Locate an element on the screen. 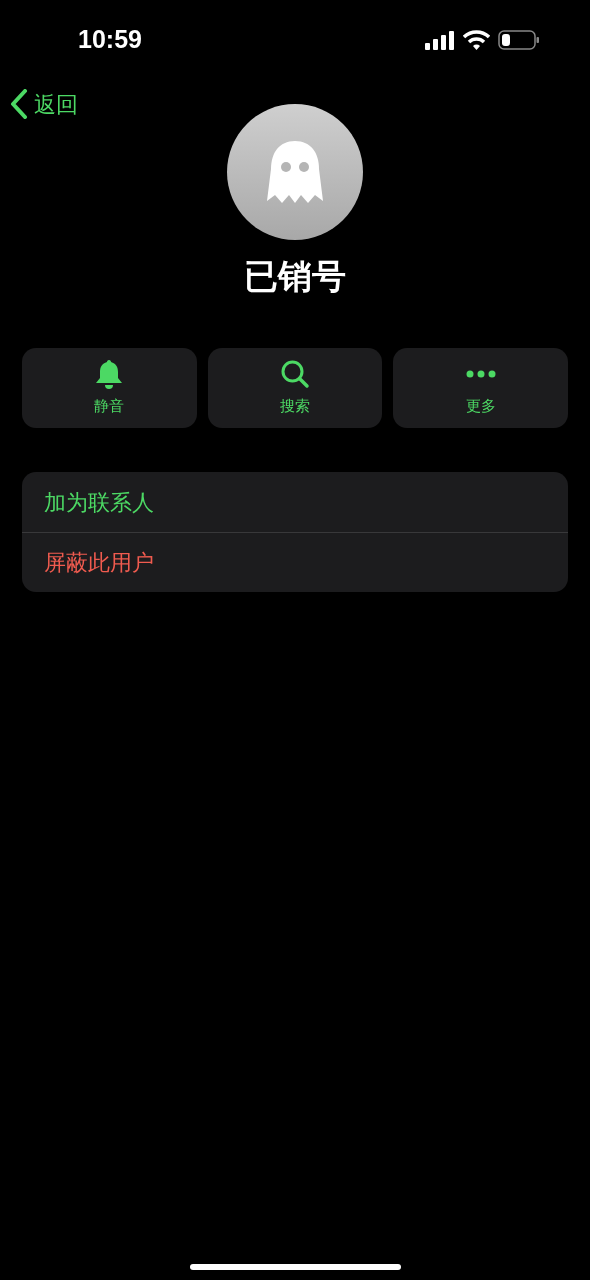 Image resolution: width=590 pixels, height=1280 pixels. status-time: 10:59 is located at coordinates (110, 40).